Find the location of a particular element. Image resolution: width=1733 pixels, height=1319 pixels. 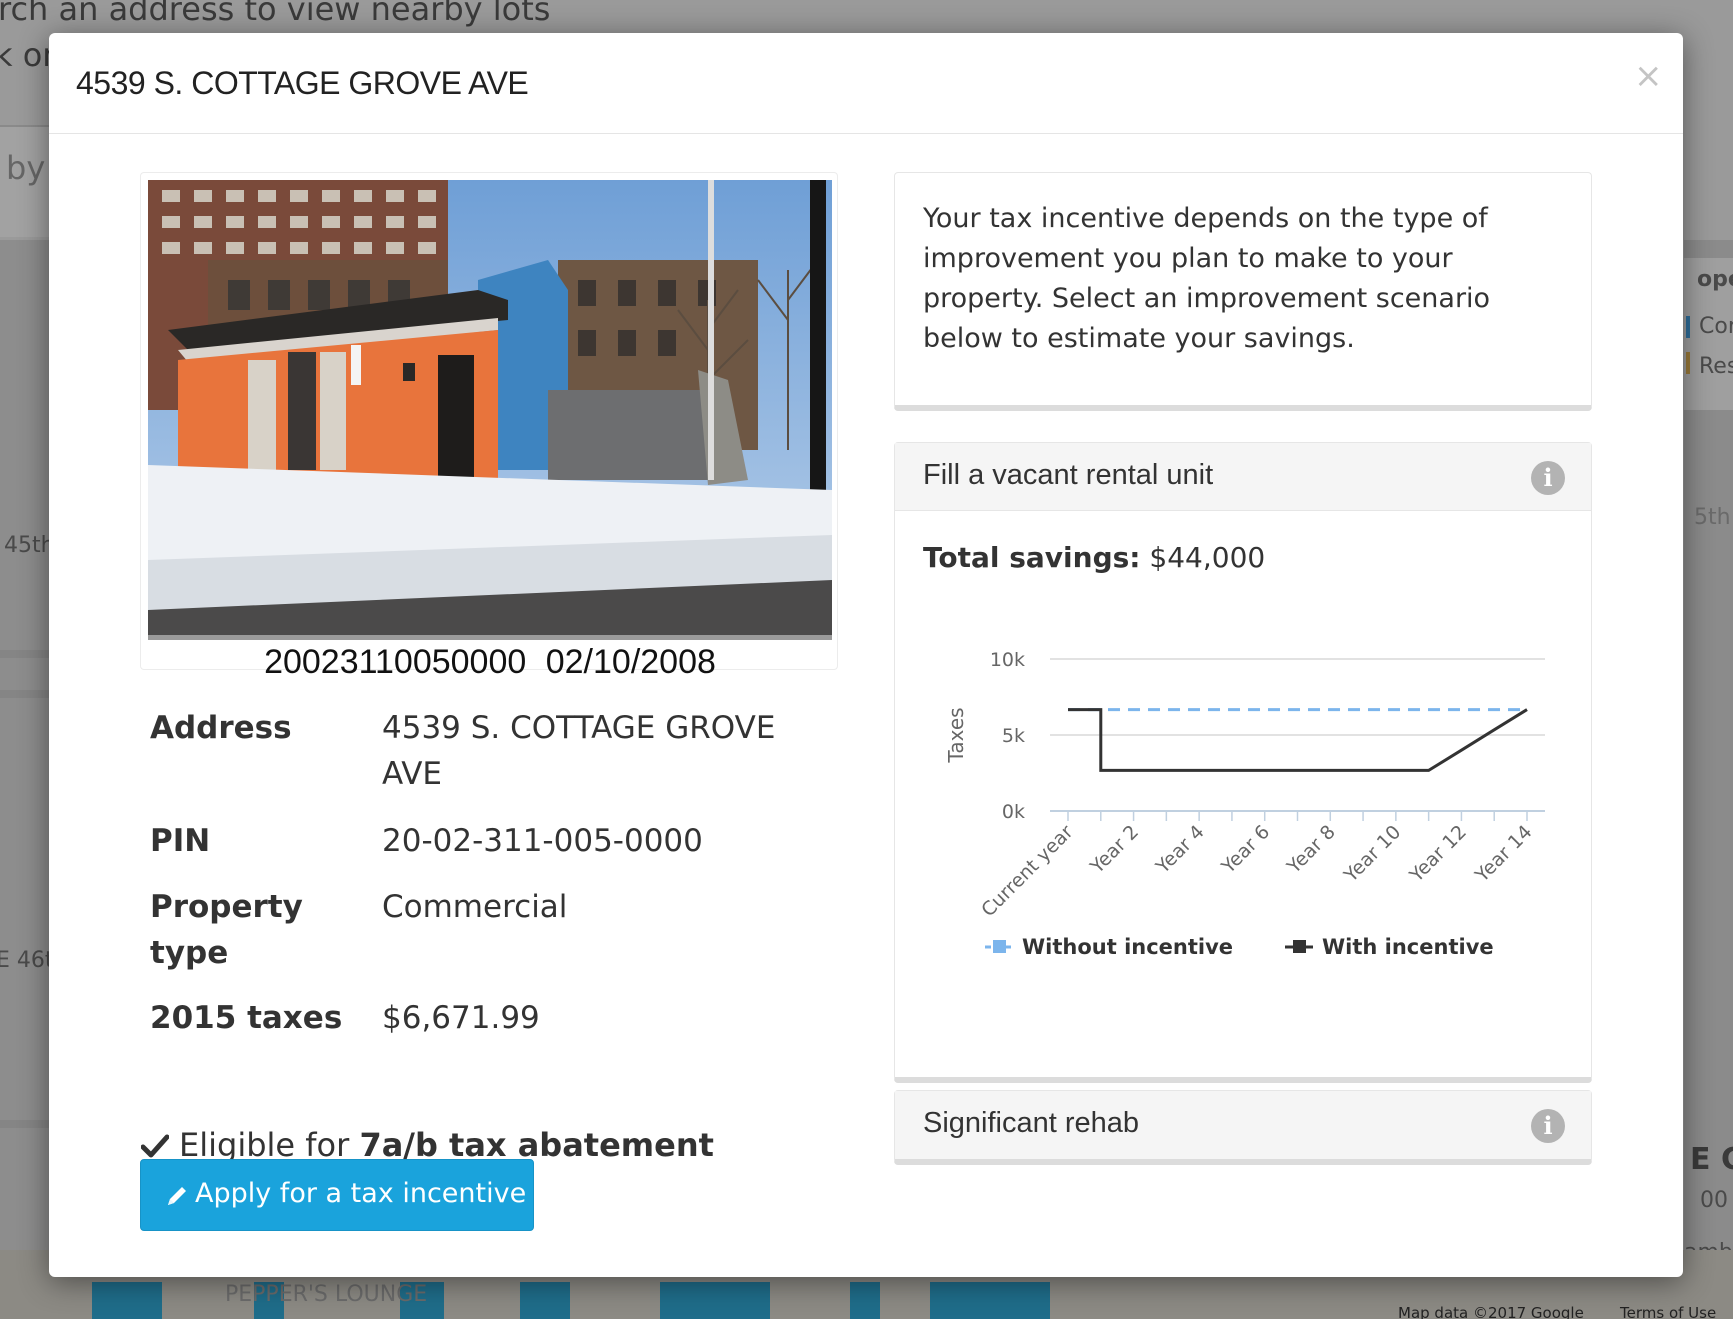

address-value: 4539 S. COTTAGE GROVE AVE is located at coordinates (579, 751).